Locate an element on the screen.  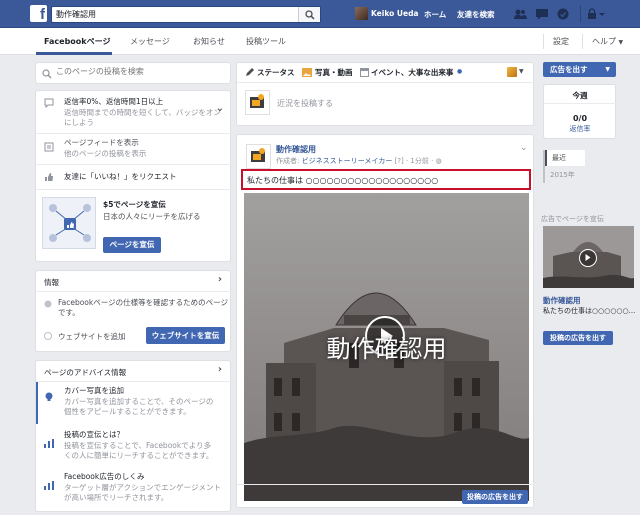
post-meta-suffix: [?] · 1分前 · is located at coordinates (414, 161).